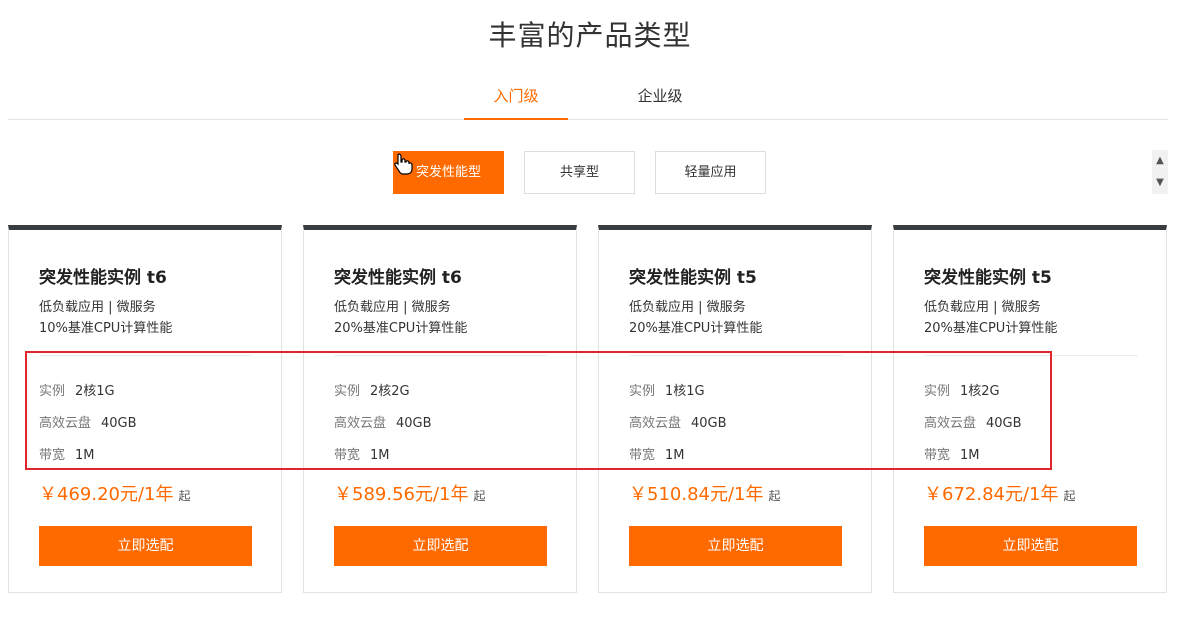 The width and height of the screenshot is (1180, 618). Describe the element at coordinates (95, 391) in the screenshot. I see `spec-value: 2核1G` at that location.